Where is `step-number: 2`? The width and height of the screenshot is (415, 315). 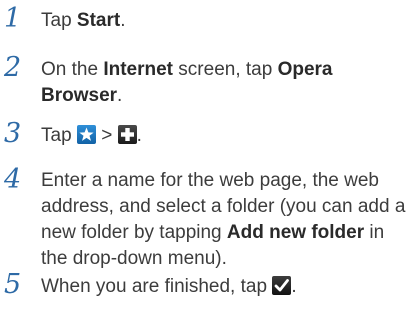
step-number: 2 is located at coordinates (13, 67).